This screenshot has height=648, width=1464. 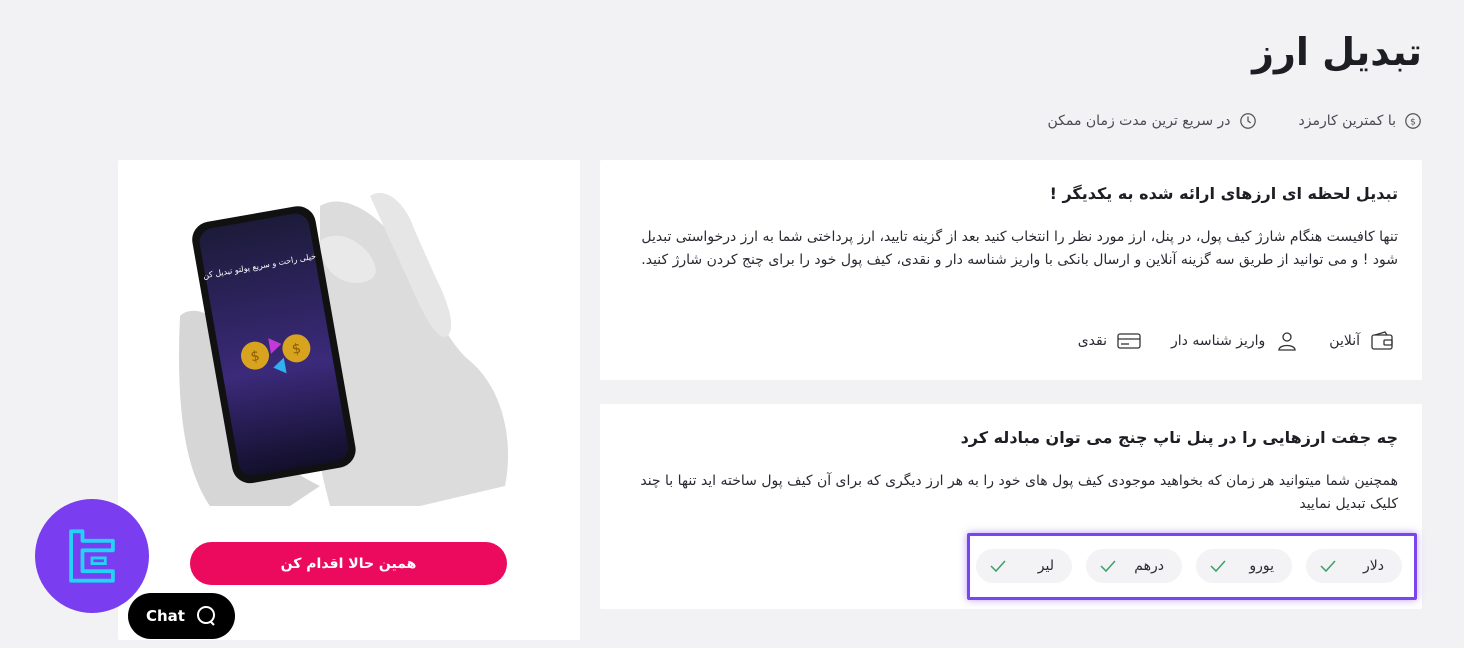 I want to click on currency-chip-dollar: دلار, so click(x=1354, y=566).